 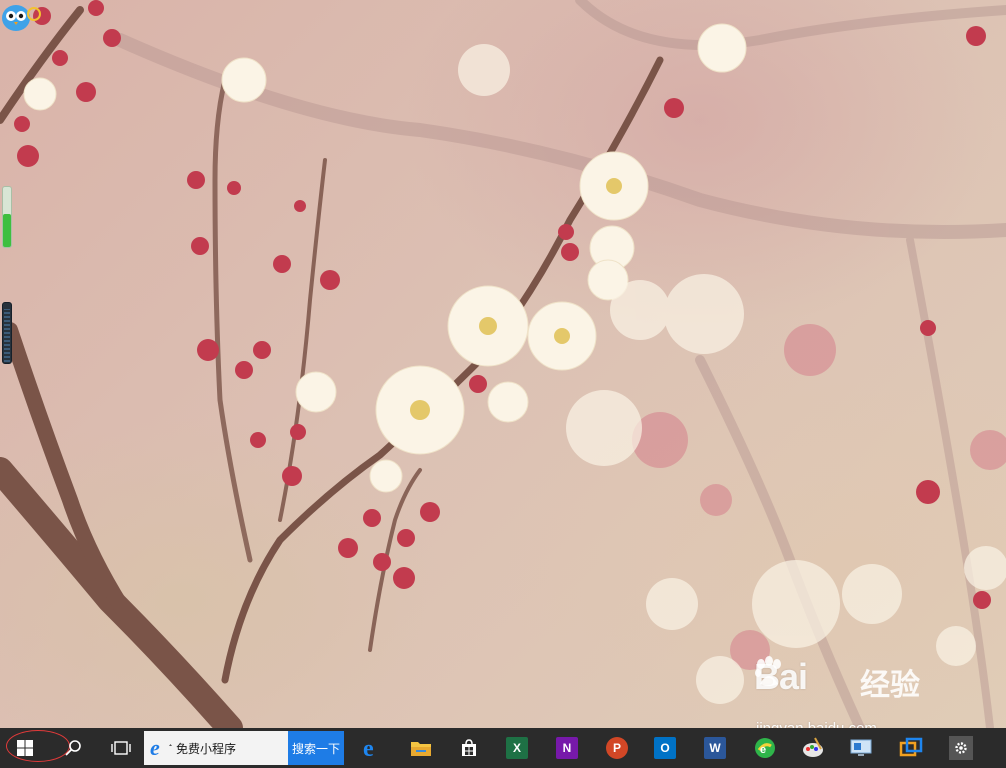 I want to click on excel-icon: X, so click(x=517, y=748).